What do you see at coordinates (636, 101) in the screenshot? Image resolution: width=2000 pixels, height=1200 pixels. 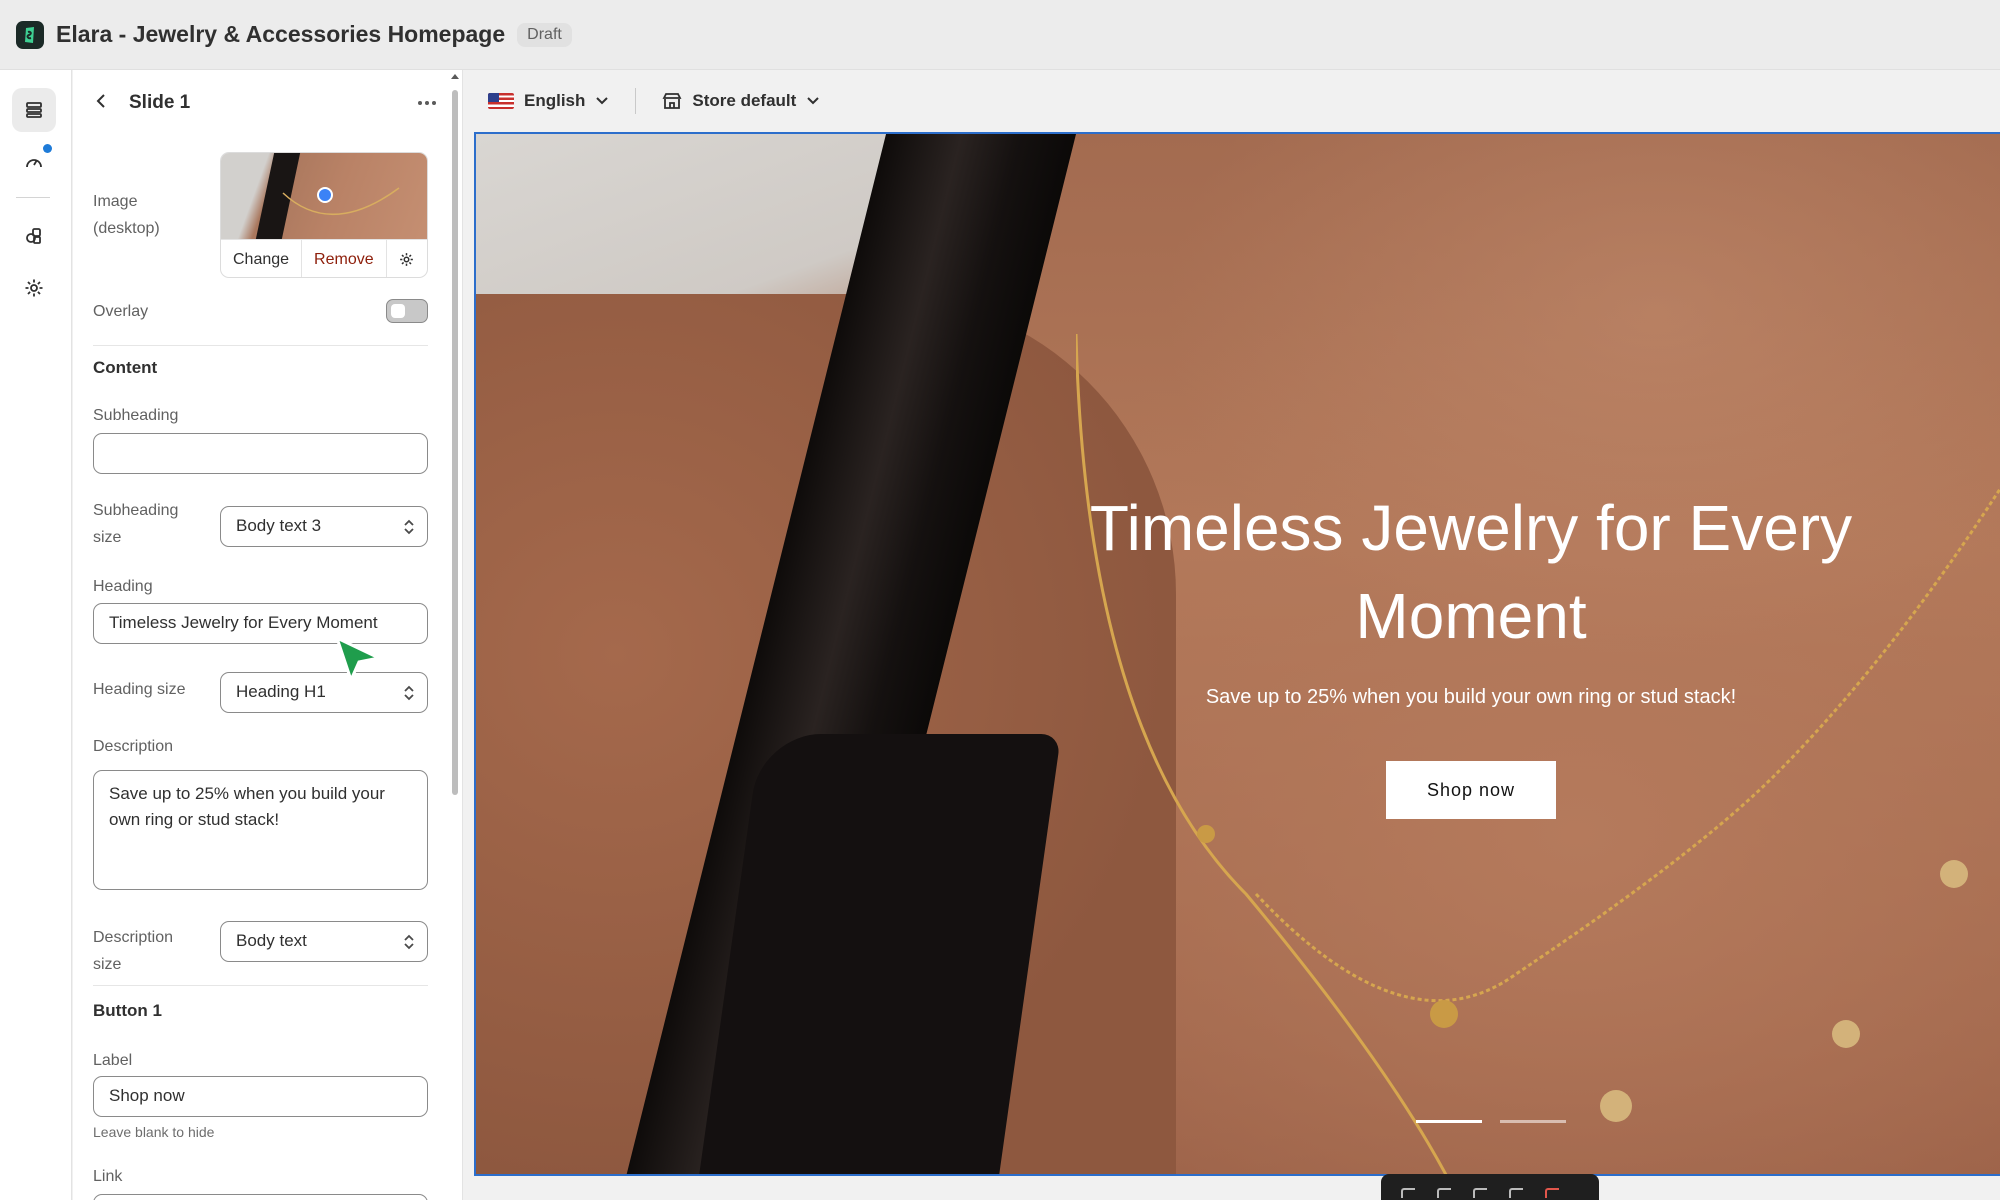 I see `toolbar-divider` at bounding box center [636, 101].